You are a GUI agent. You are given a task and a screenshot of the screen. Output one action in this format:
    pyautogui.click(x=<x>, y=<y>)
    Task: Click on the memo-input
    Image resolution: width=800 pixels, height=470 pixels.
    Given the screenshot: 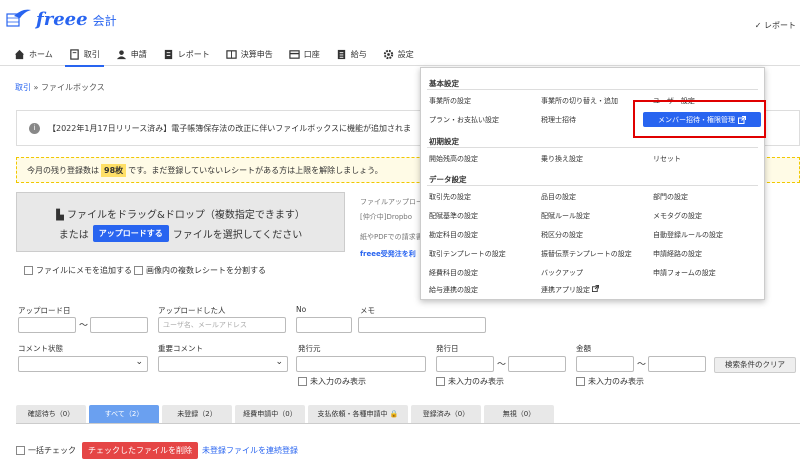 What is the action you would take?
    pyautogui.click(x=422, y=325)
    